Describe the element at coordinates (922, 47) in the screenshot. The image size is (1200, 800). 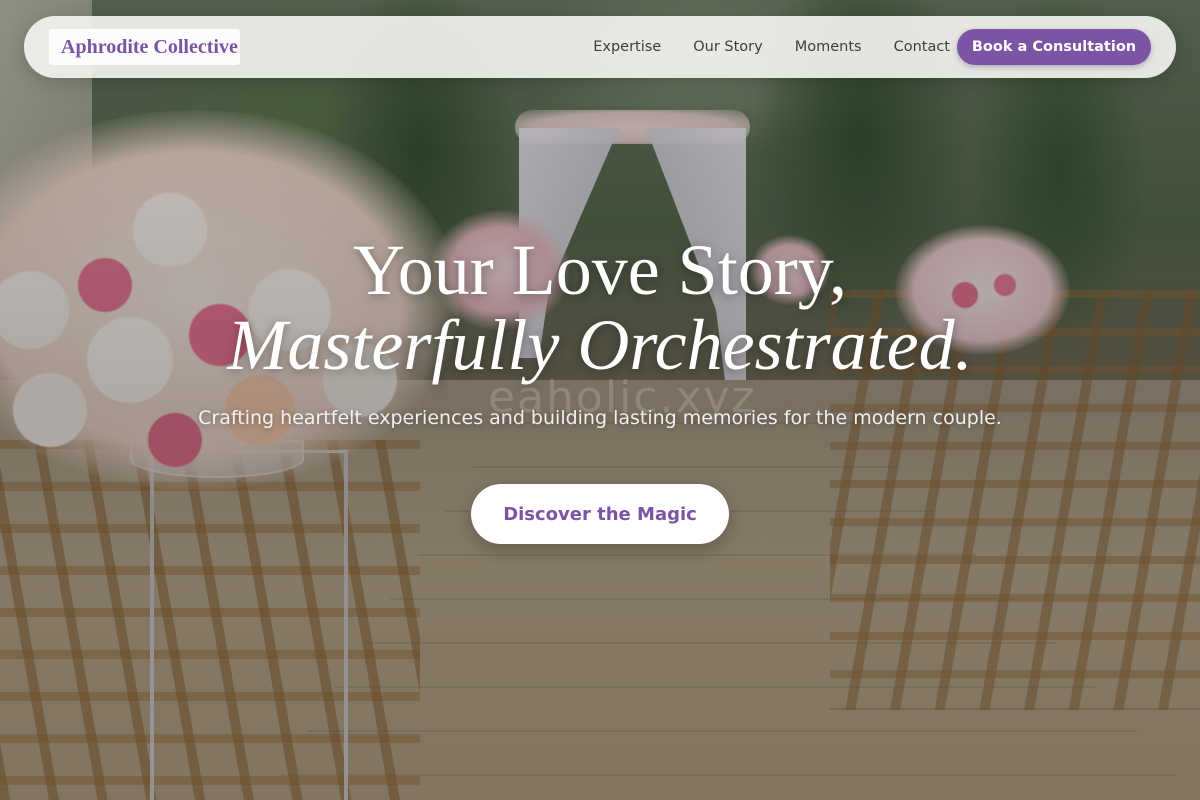
I see `nav-link-contact: Contact` at that location.